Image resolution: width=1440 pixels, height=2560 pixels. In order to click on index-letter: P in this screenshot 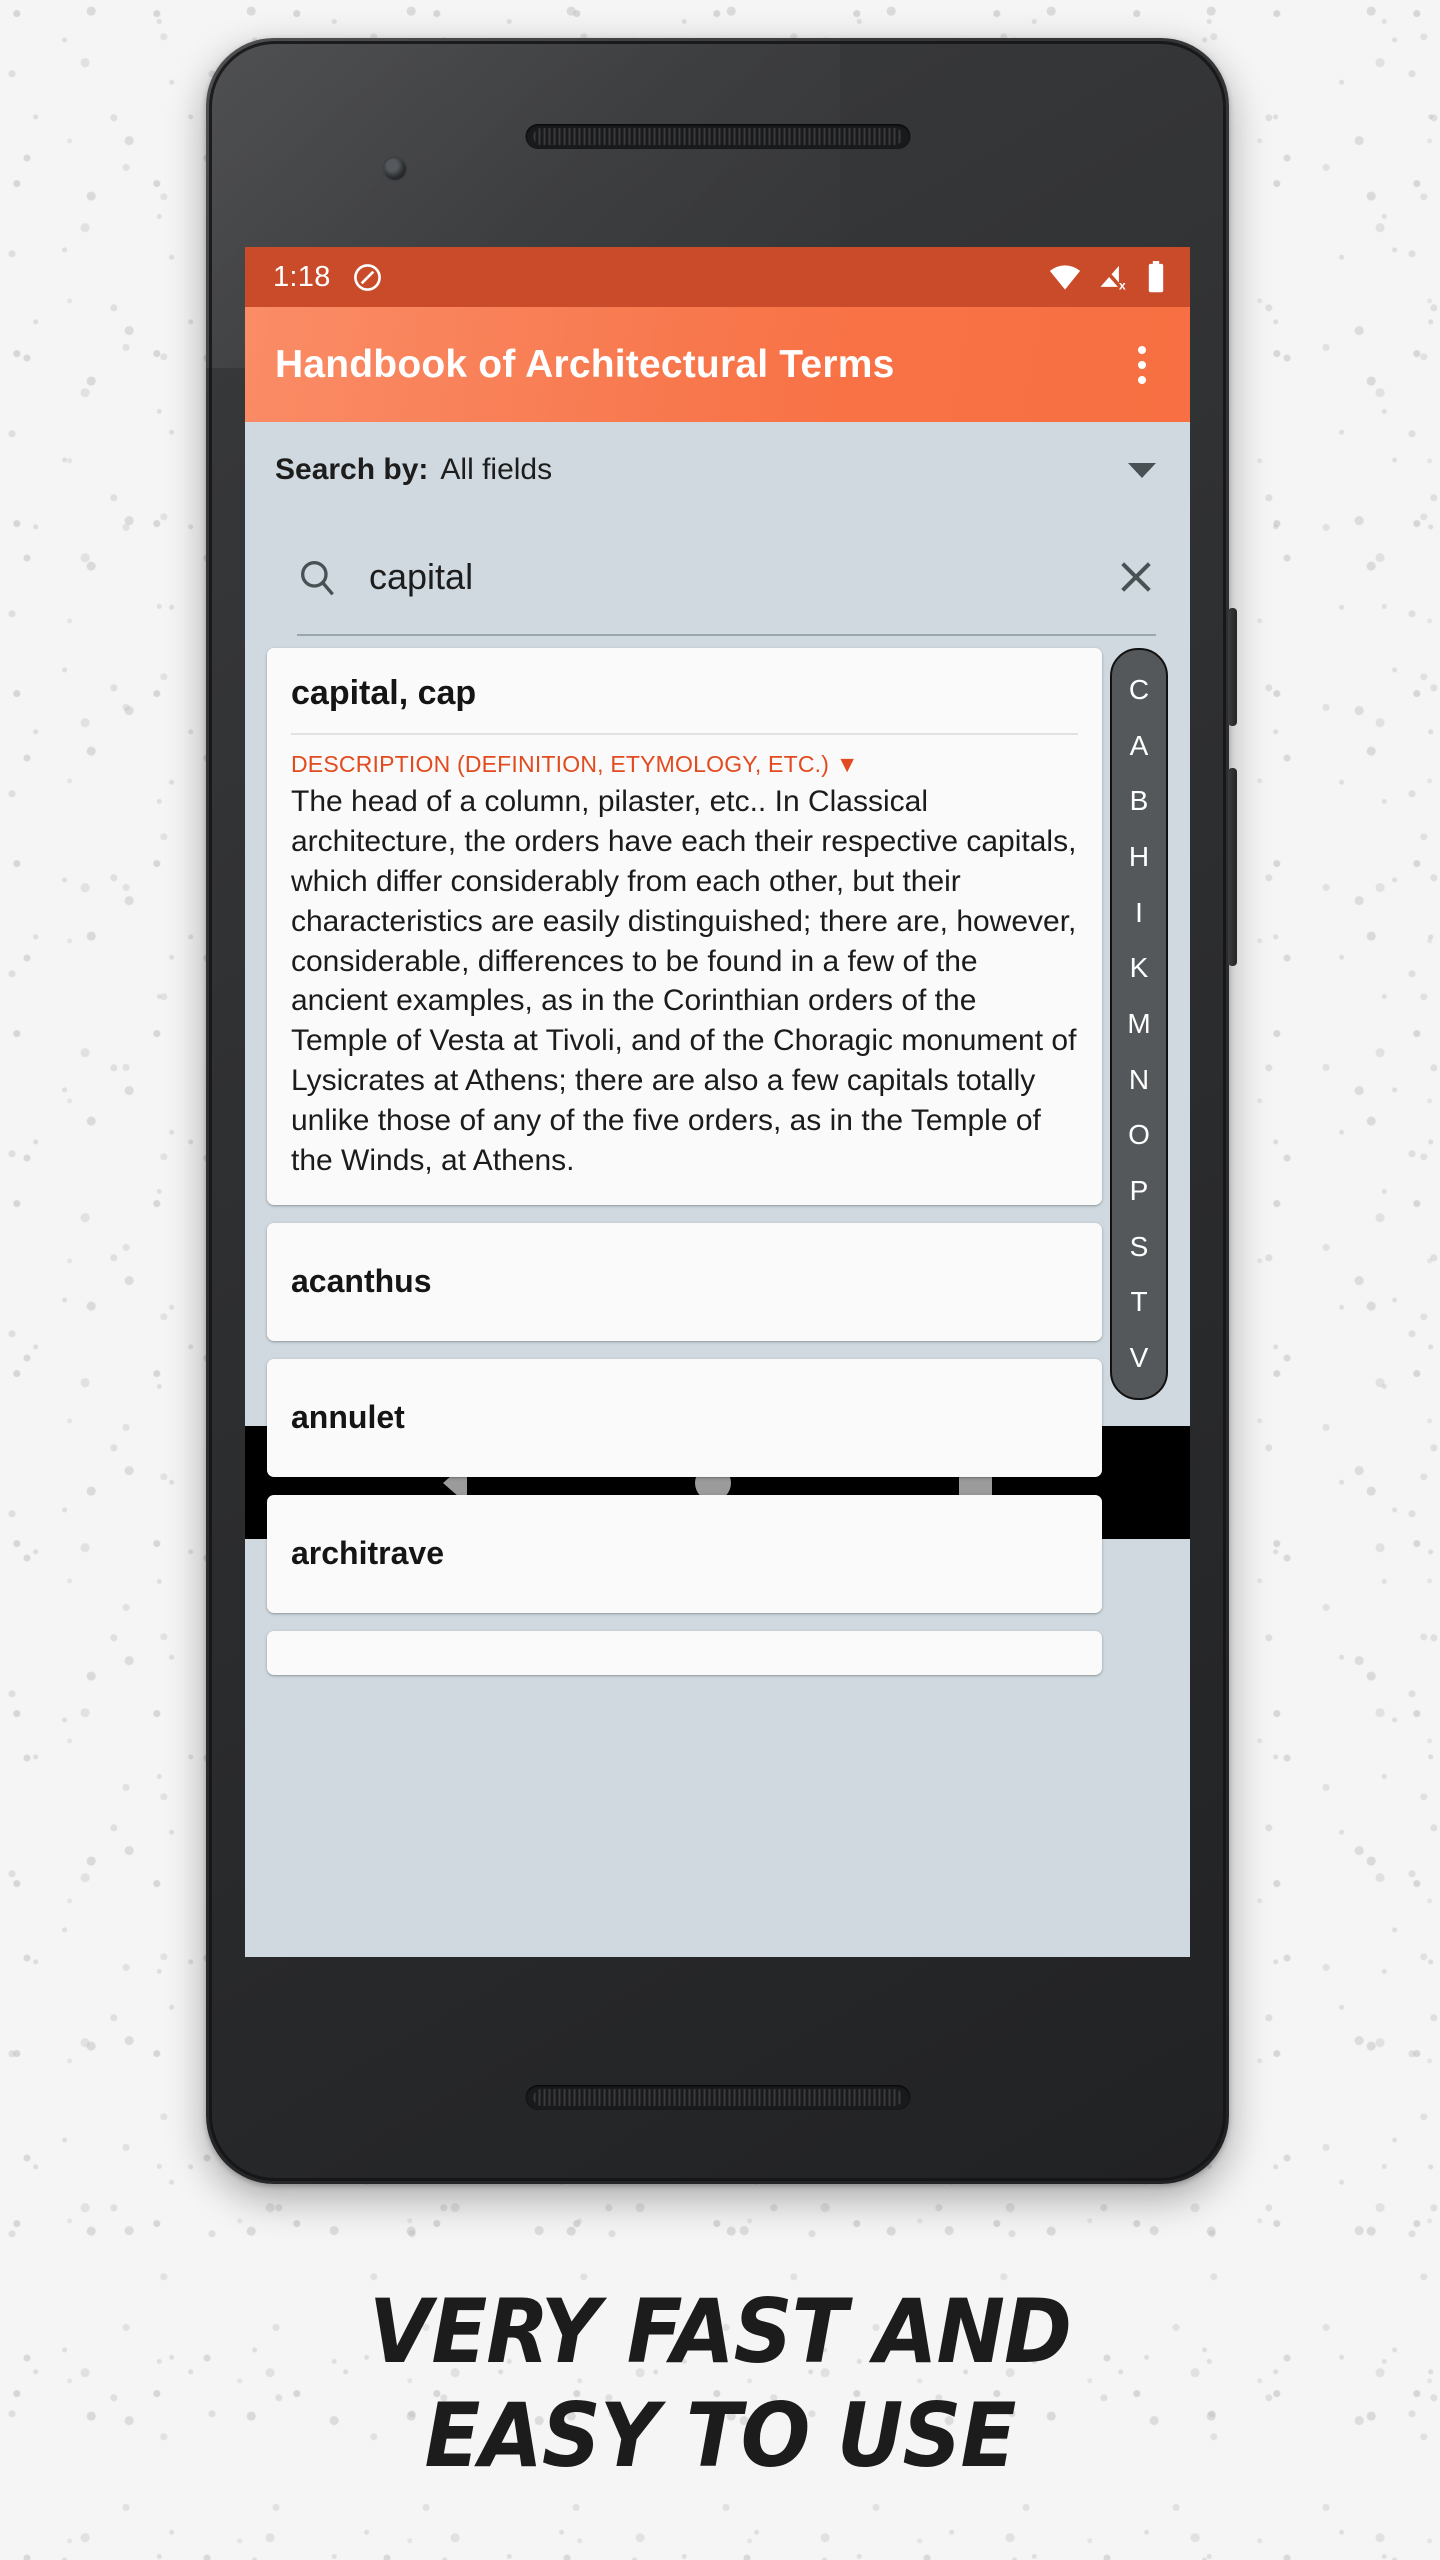, I will do `click(1139, 1191)`.